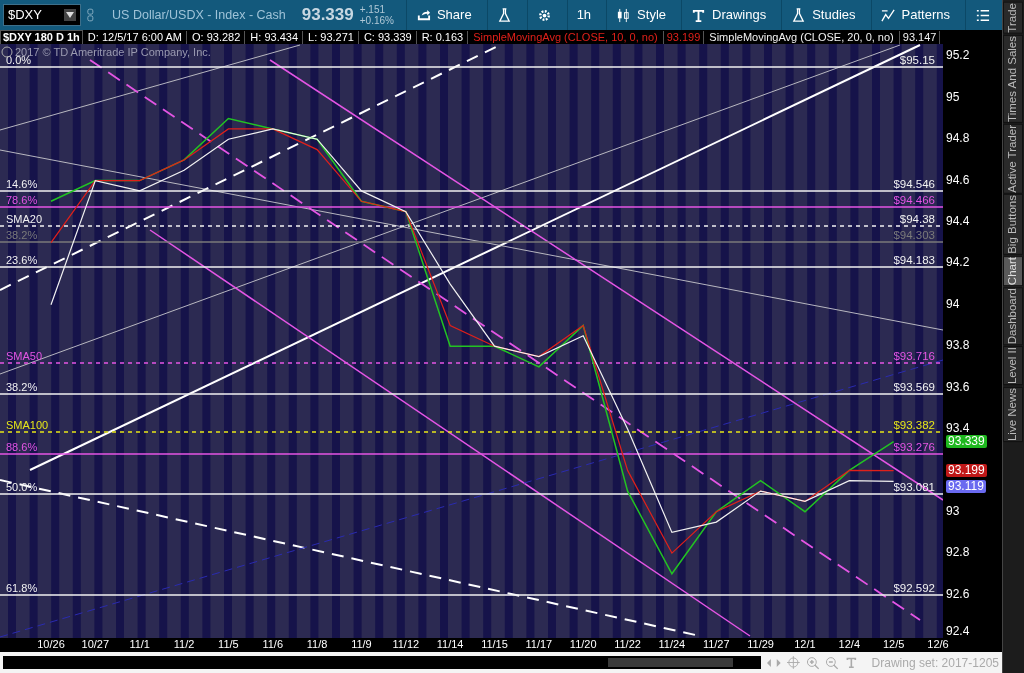 The width and height of the screenshot is (1024, 673). I want to click on info-icon, so click(7, 52).